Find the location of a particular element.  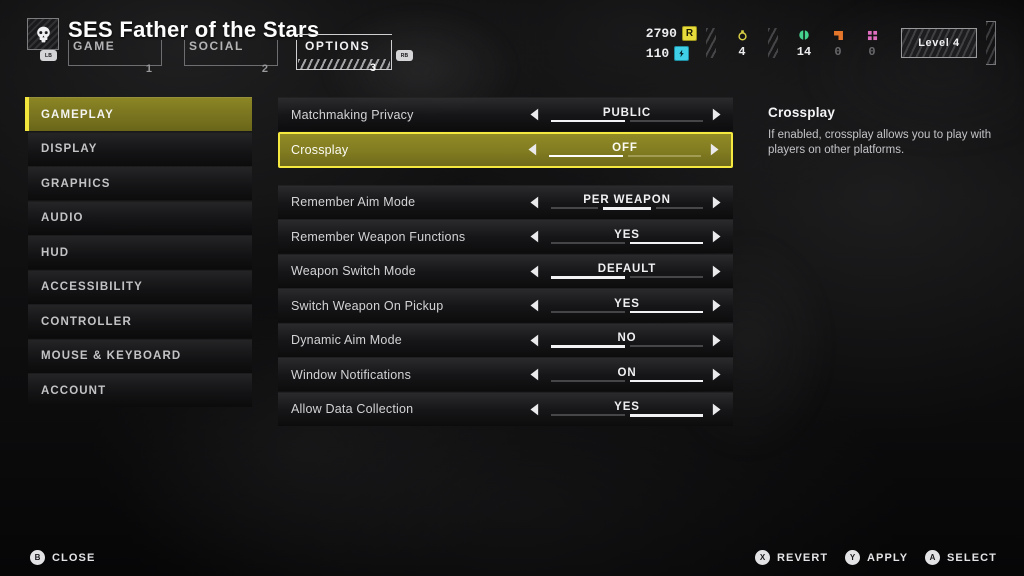

setting-value-wrap: ON is located at coordinates (627, 374).